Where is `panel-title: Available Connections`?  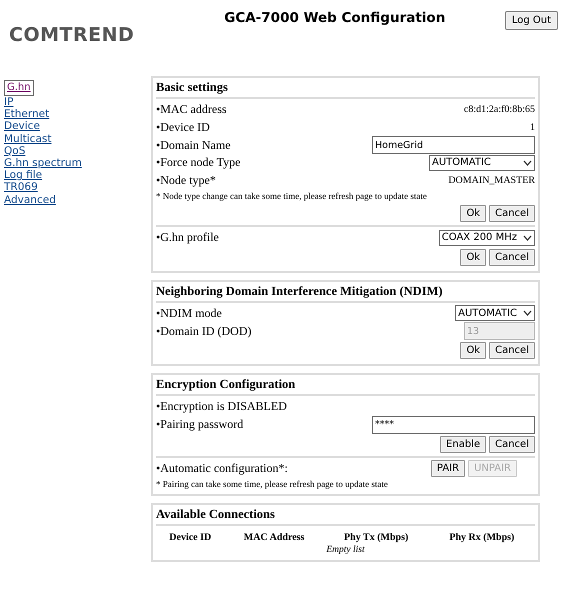
panel-title: Available Connections is located at coordinates (345, 515).